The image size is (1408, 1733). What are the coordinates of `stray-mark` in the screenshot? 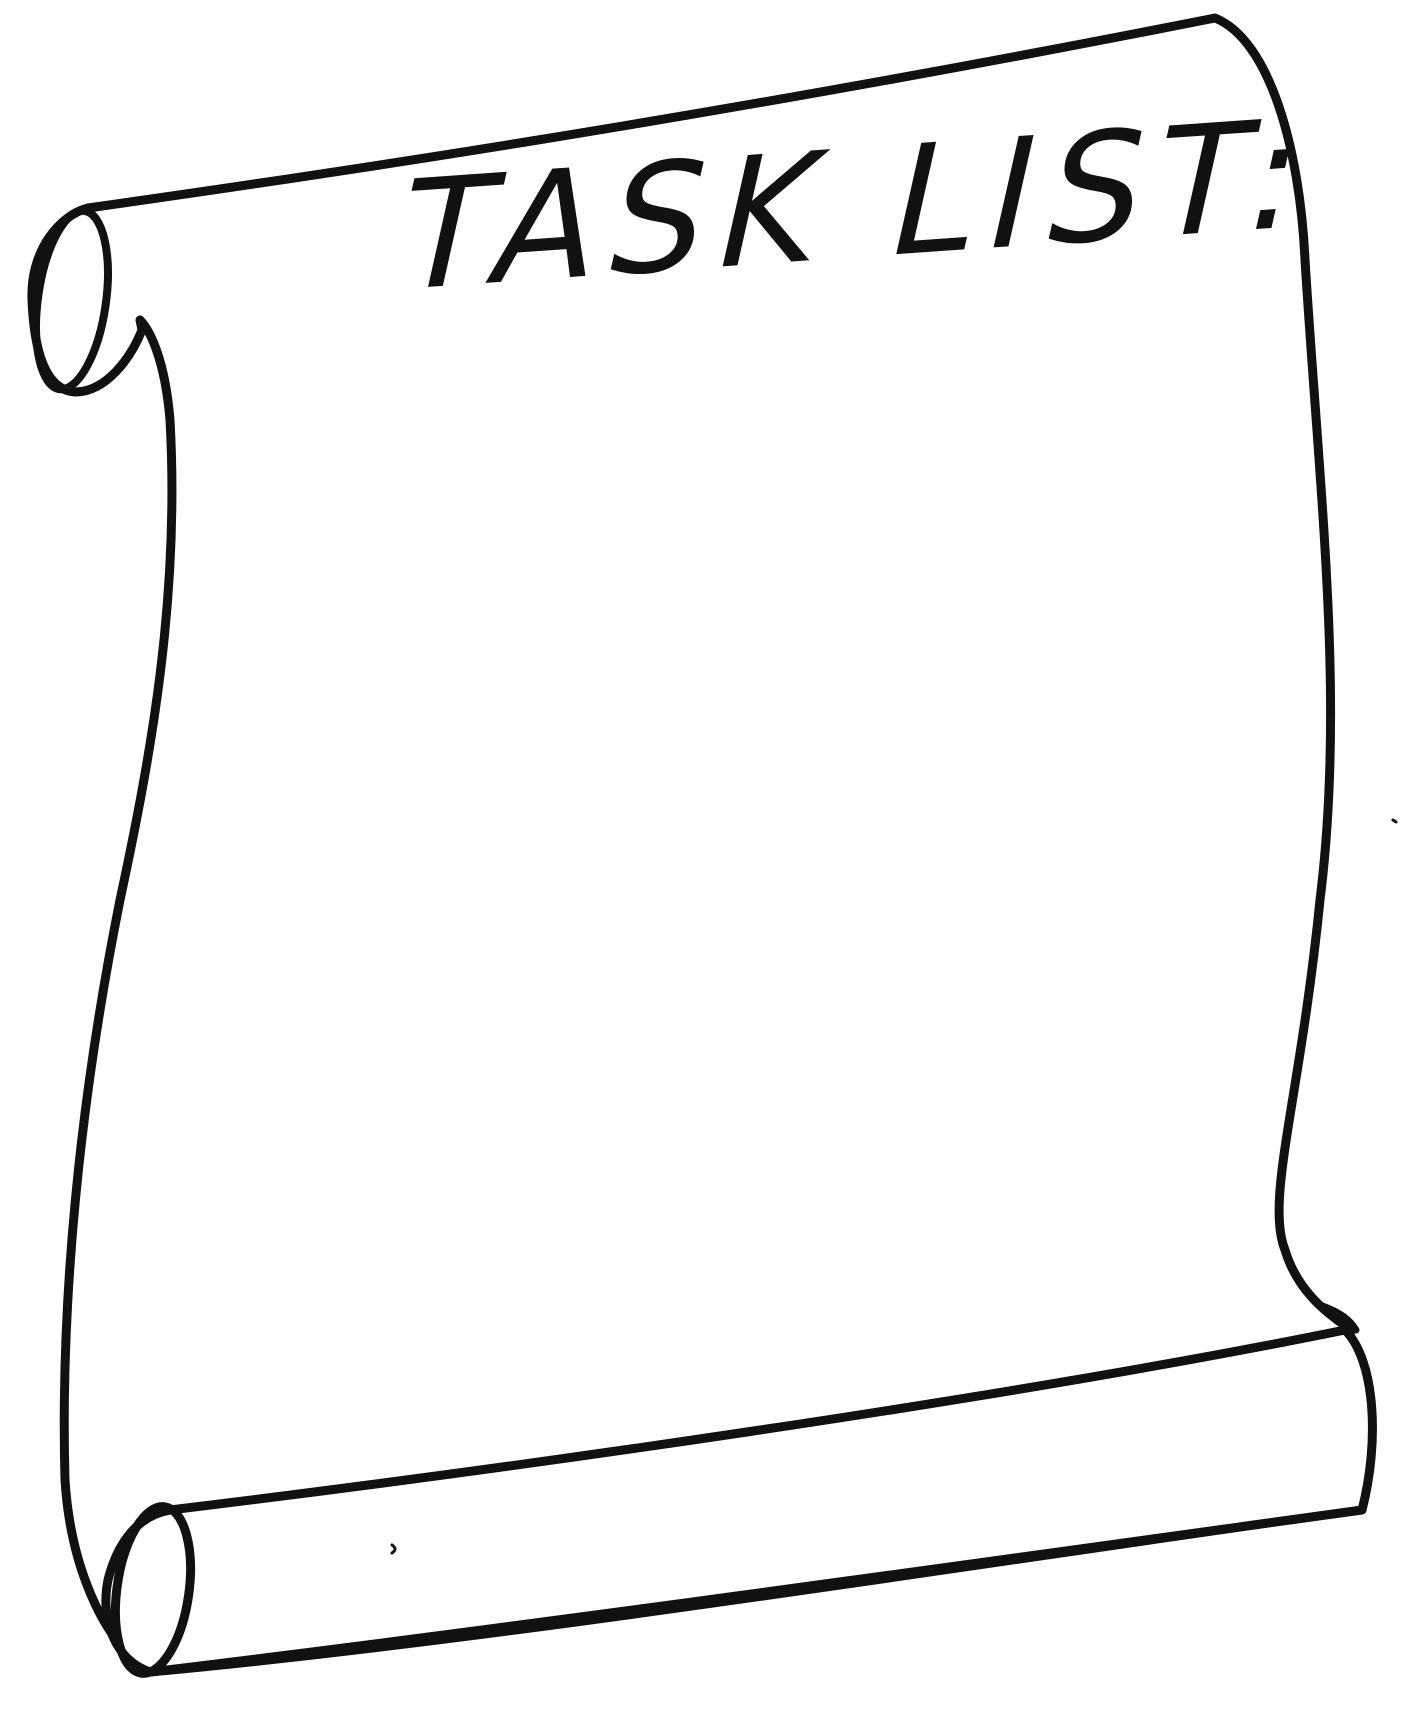 It's located at (1394, 821).